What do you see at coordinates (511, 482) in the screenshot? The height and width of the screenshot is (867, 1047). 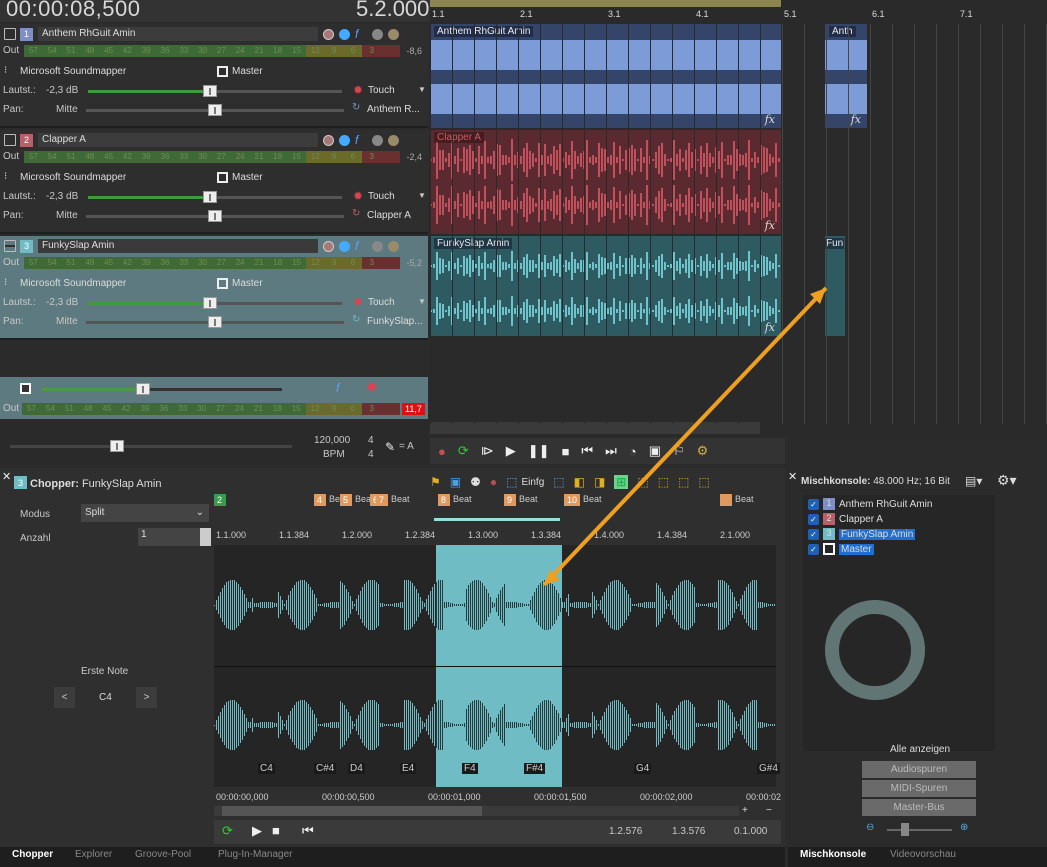 I see `insert-icon: ⬚` at bounding box center [511, 482].